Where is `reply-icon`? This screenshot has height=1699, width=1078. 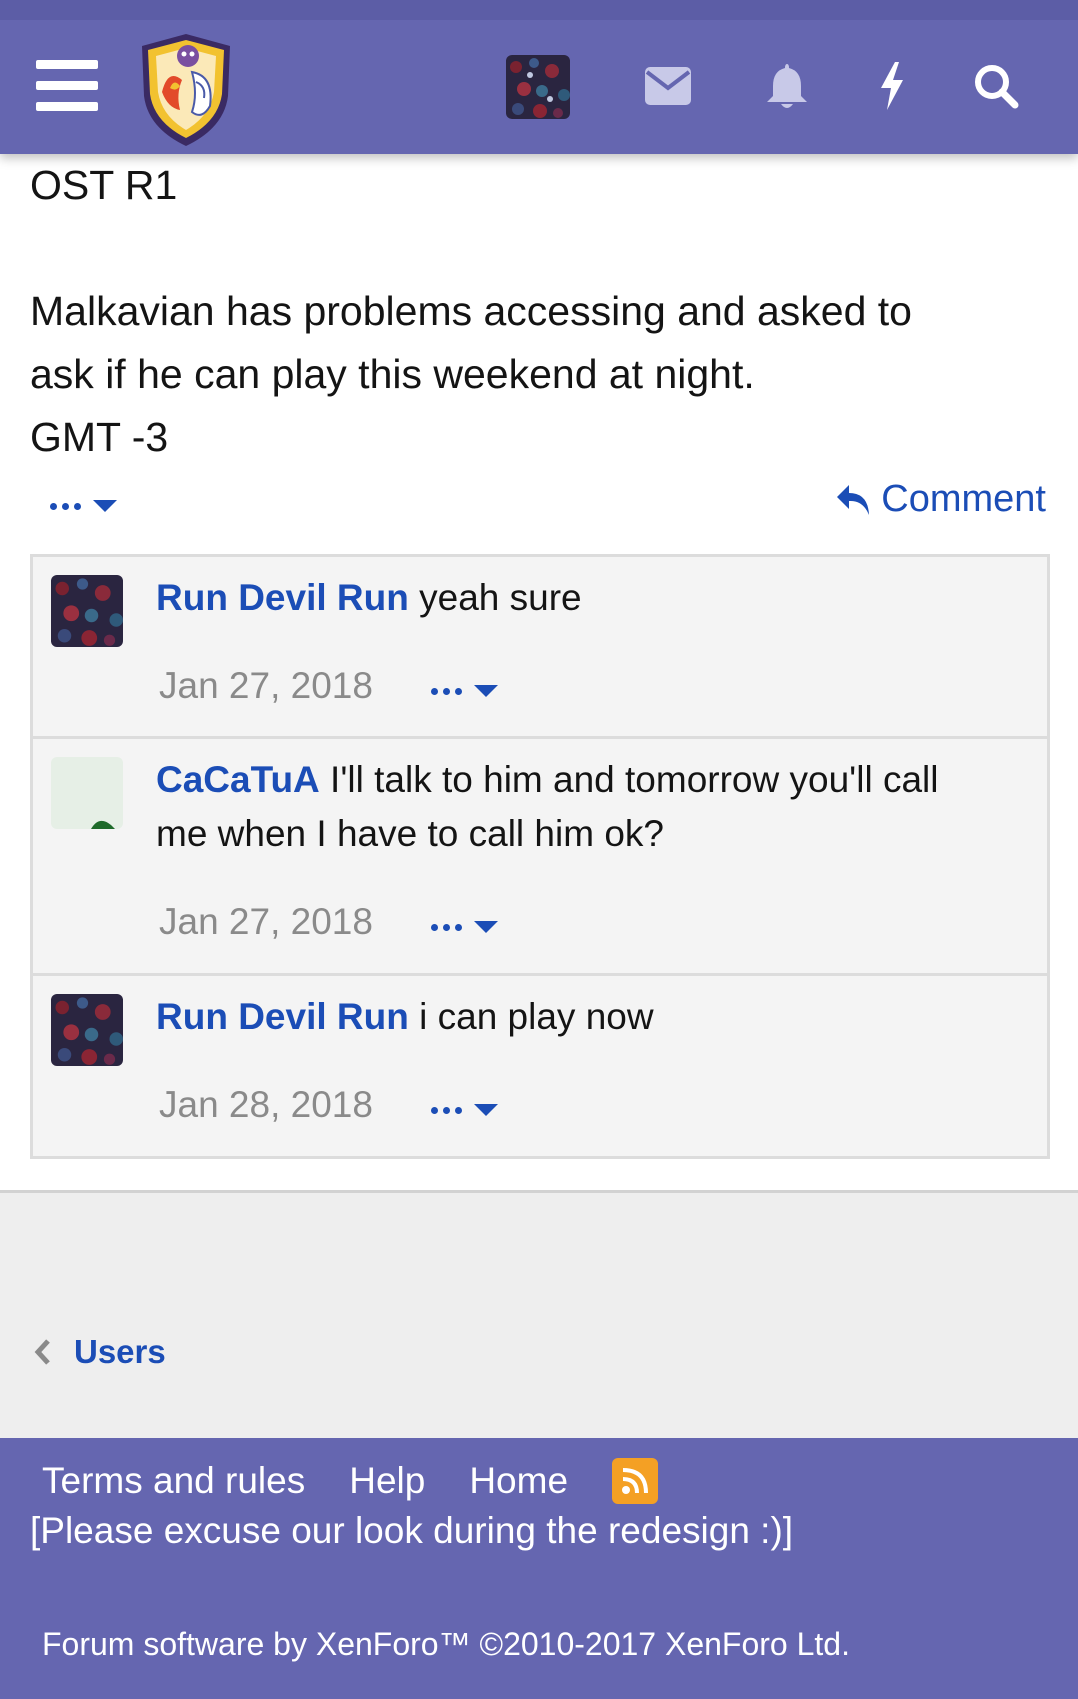
reply-icon is located at coordinates (853, 499).